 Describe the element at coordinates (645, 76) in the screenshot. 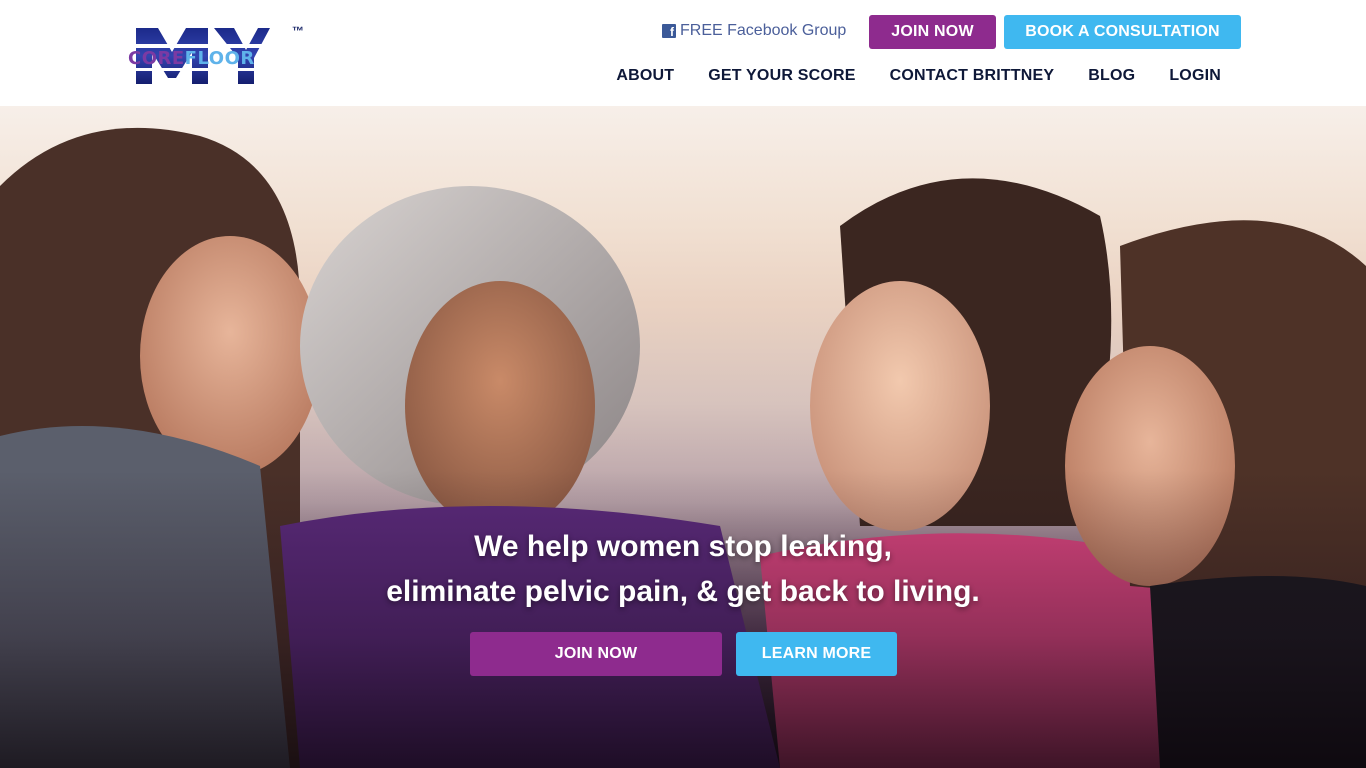

I see `nav-about: ABOUT` at that location.